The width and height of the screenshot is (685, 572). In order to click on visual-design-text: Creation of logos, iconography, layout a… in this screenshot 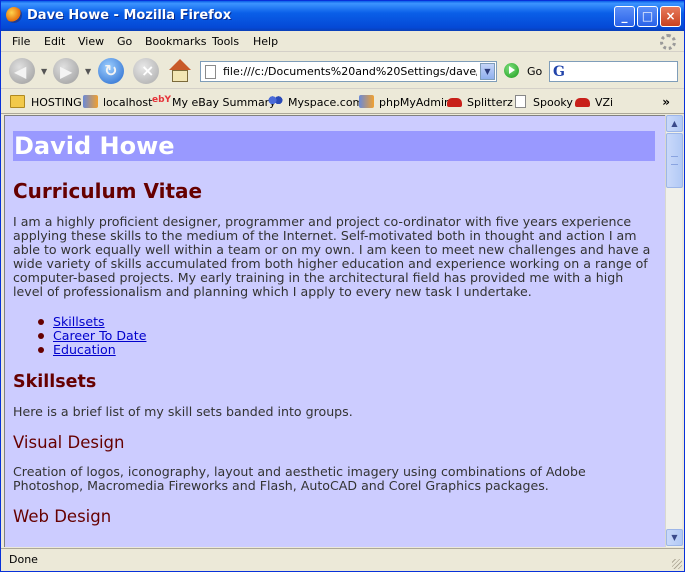, I will do `click(299, 478)`.